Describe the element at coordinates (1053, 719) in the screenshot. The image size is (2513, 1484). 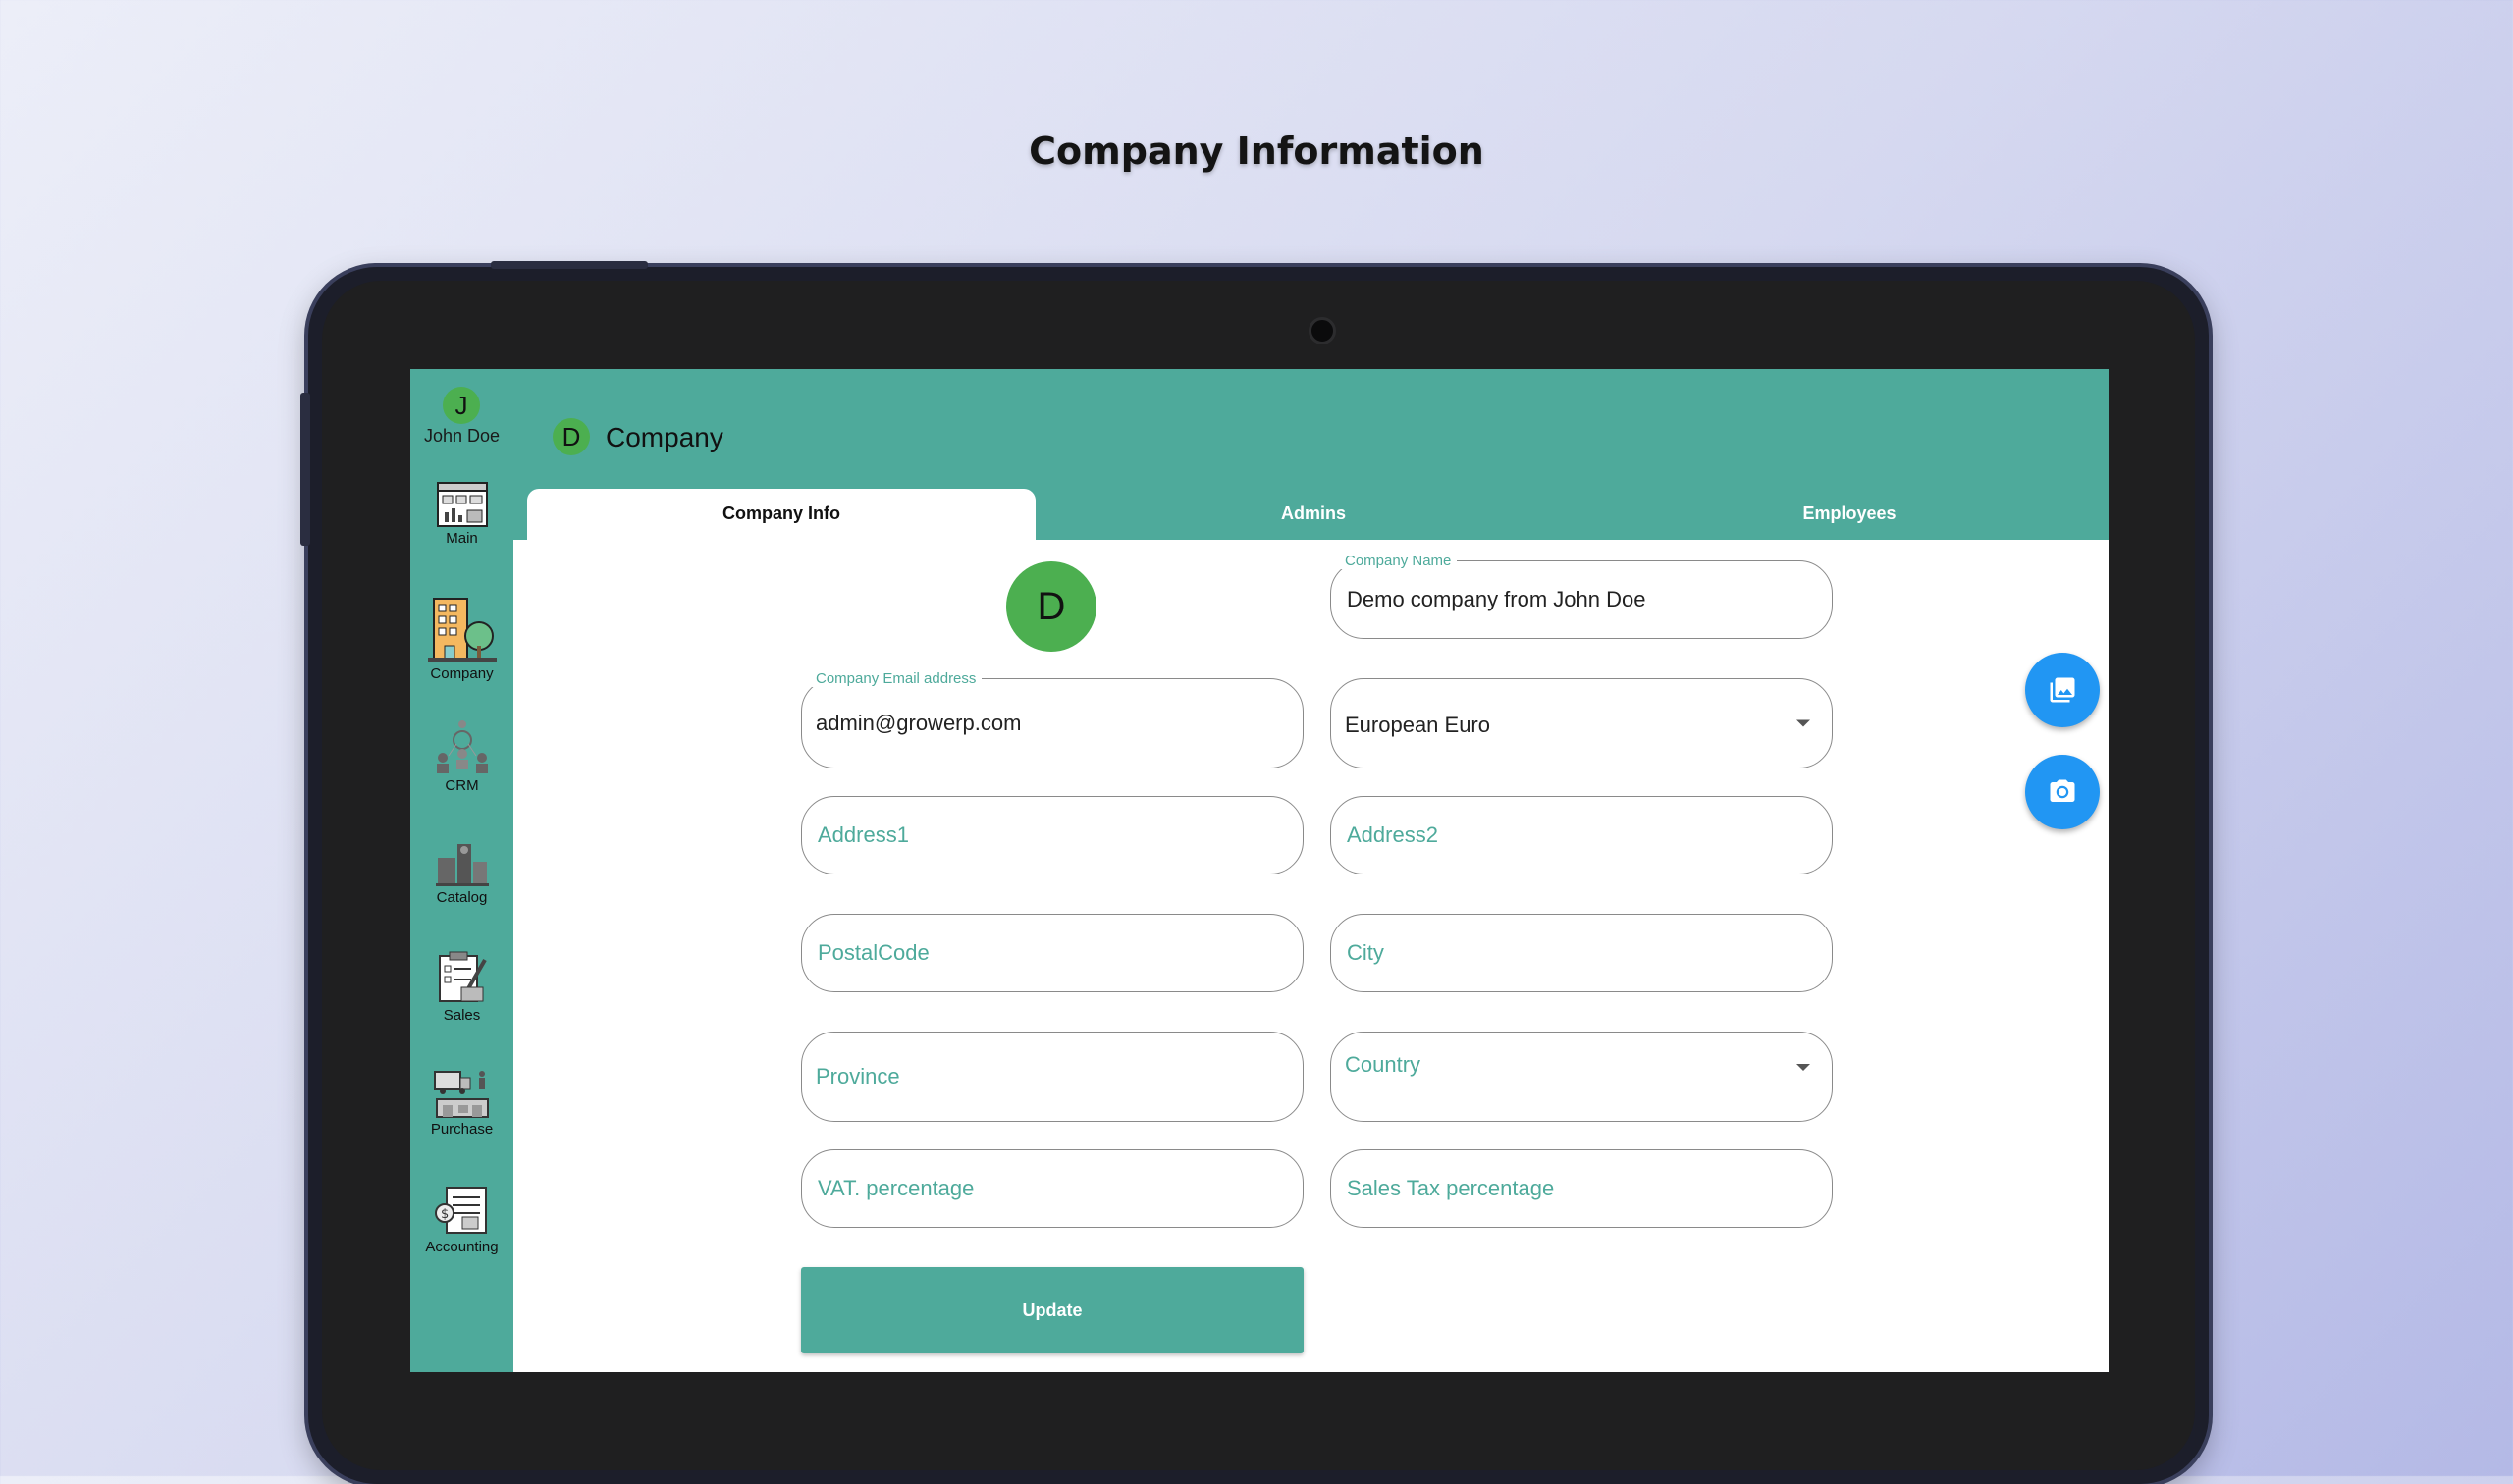
I see `company-email-field: Company Email address admin@growerp.com` at that location.